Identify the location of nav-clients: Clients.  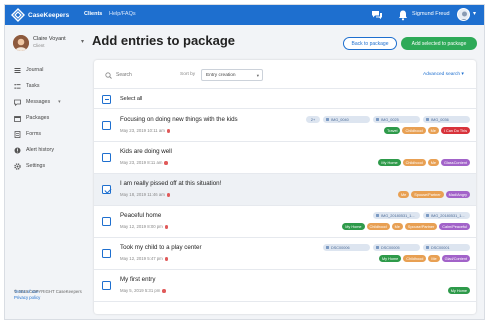
(93, 14).